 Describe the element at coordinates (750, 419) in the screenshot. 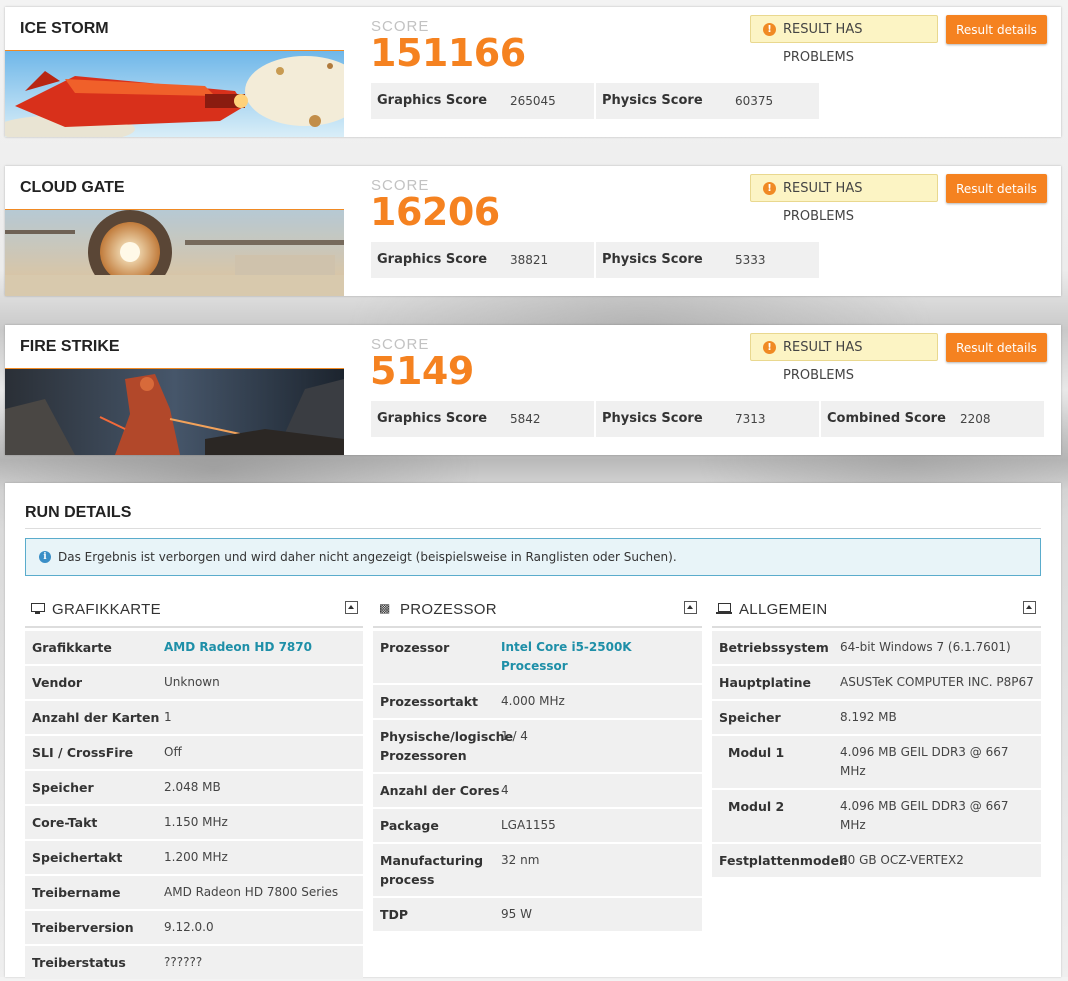

I see `subscore-value: 7313` at that location.